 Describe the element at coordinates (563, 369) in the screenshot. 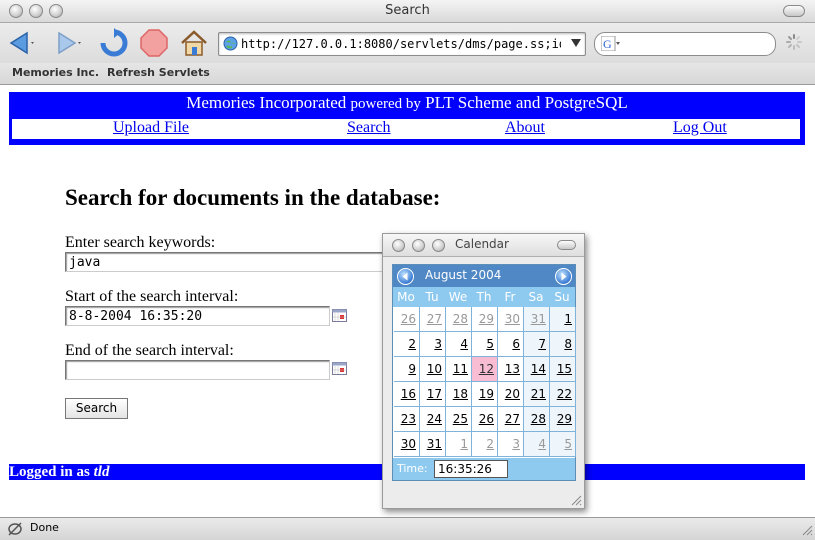

I see `calendar-day: 15` at that location.